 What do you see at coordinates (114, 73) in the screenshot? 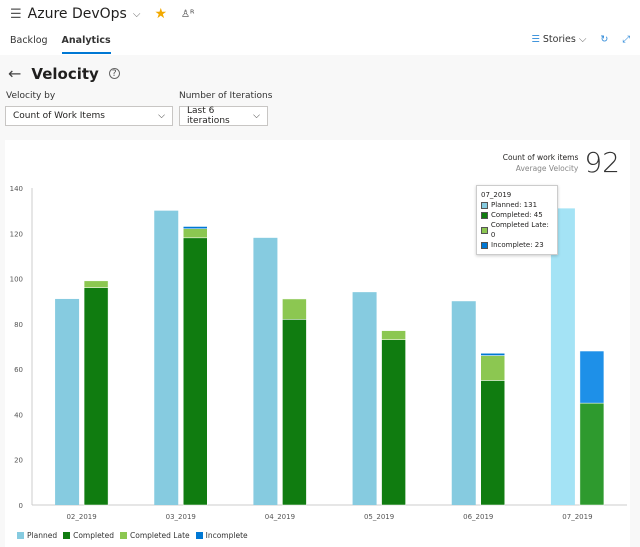
I see `help-icon: ?` at bounding box center [114, 73].